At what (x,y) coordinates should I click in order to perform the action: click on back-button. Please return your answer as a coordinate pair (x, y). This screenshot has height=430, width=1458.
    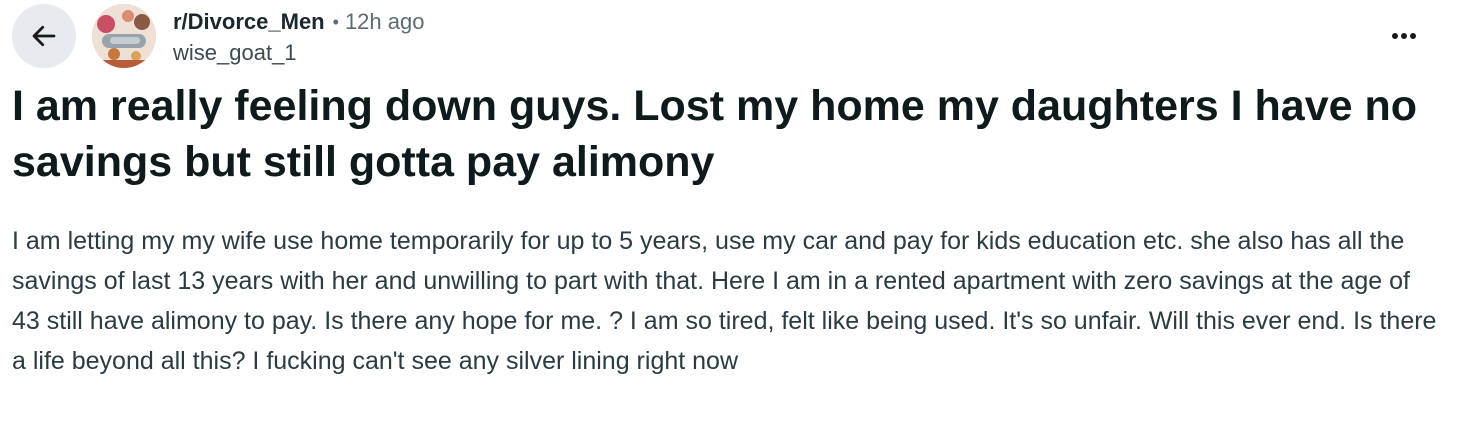
    Looking at the image, I should click on (44, 36).